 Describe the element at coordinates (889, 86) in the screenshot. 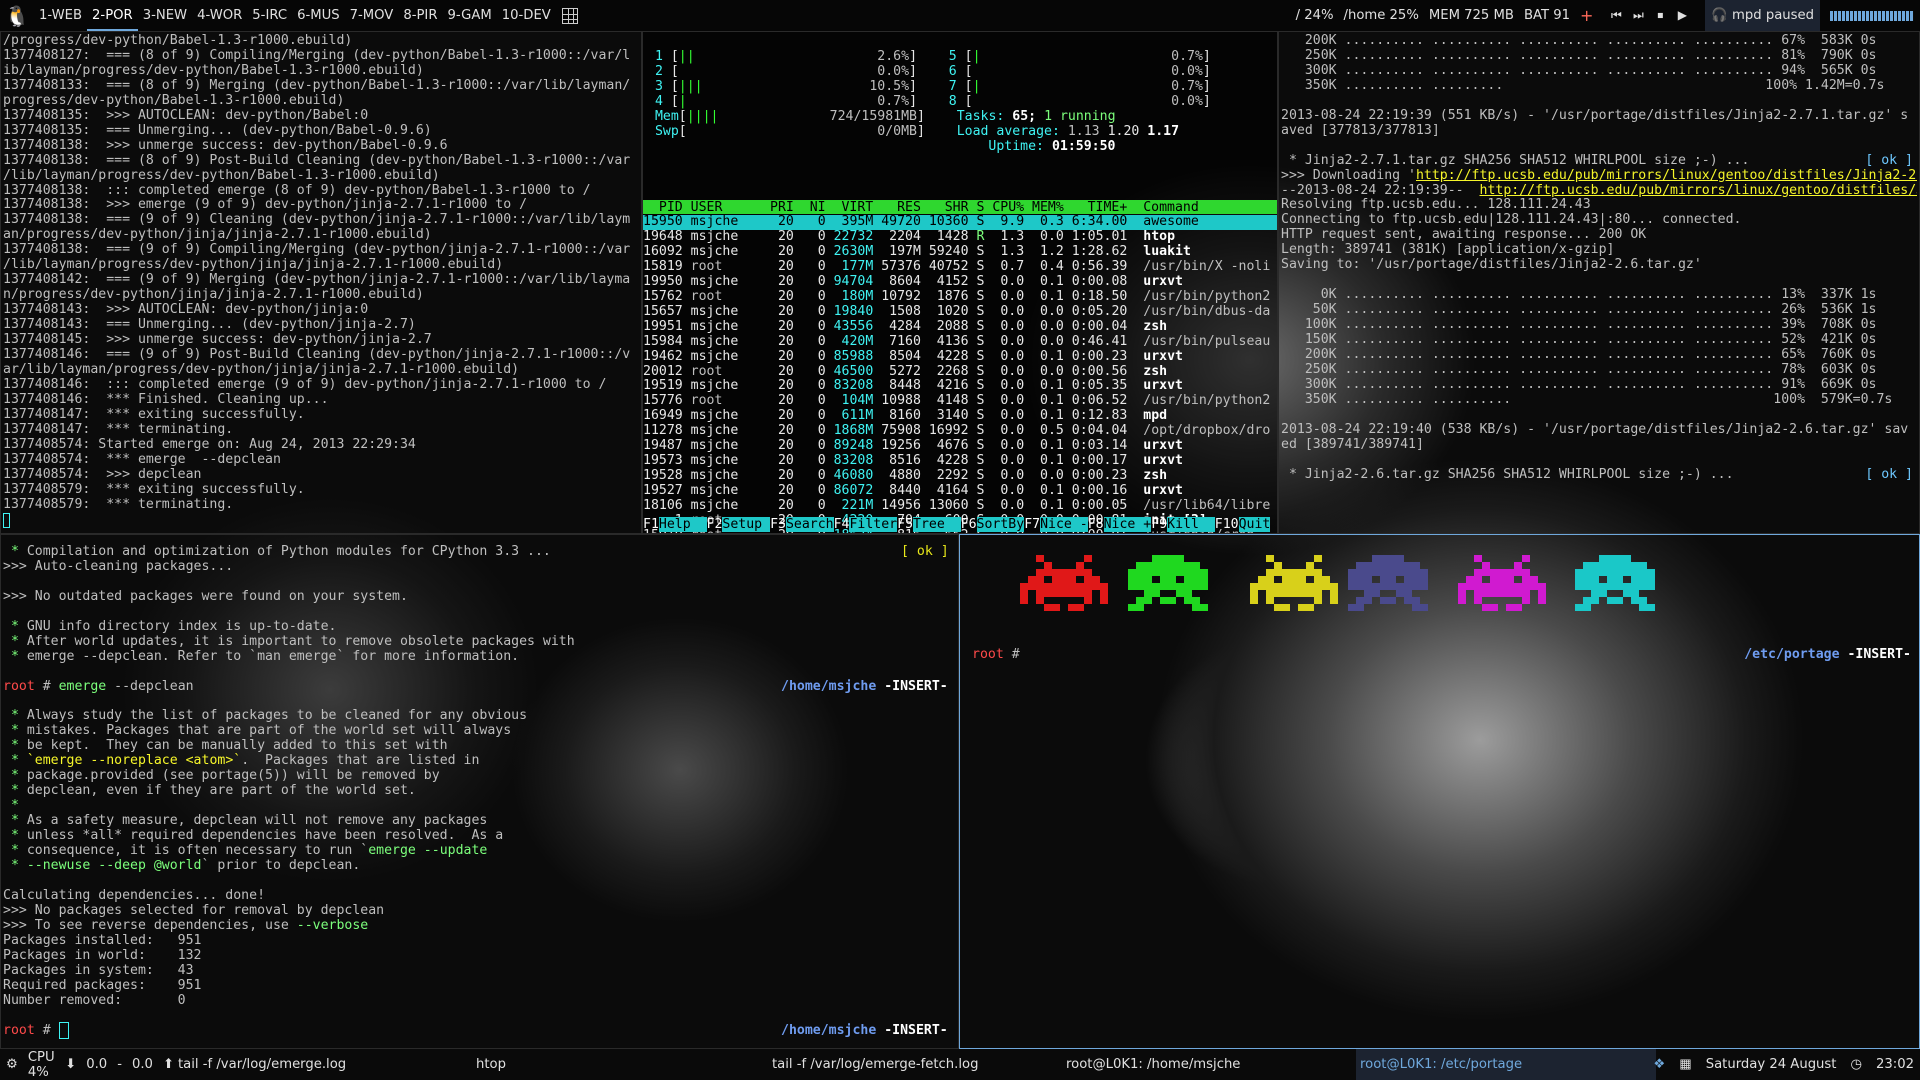

I see `text-span: 10.5%` at that location.